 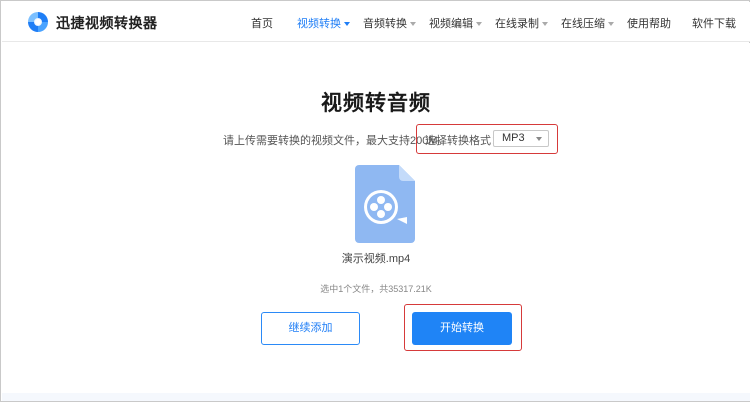 What do you see at coordinates (714, 23) in the screenshot?
I see `nav-download: 软件下载` at bounding box center [714, 23].